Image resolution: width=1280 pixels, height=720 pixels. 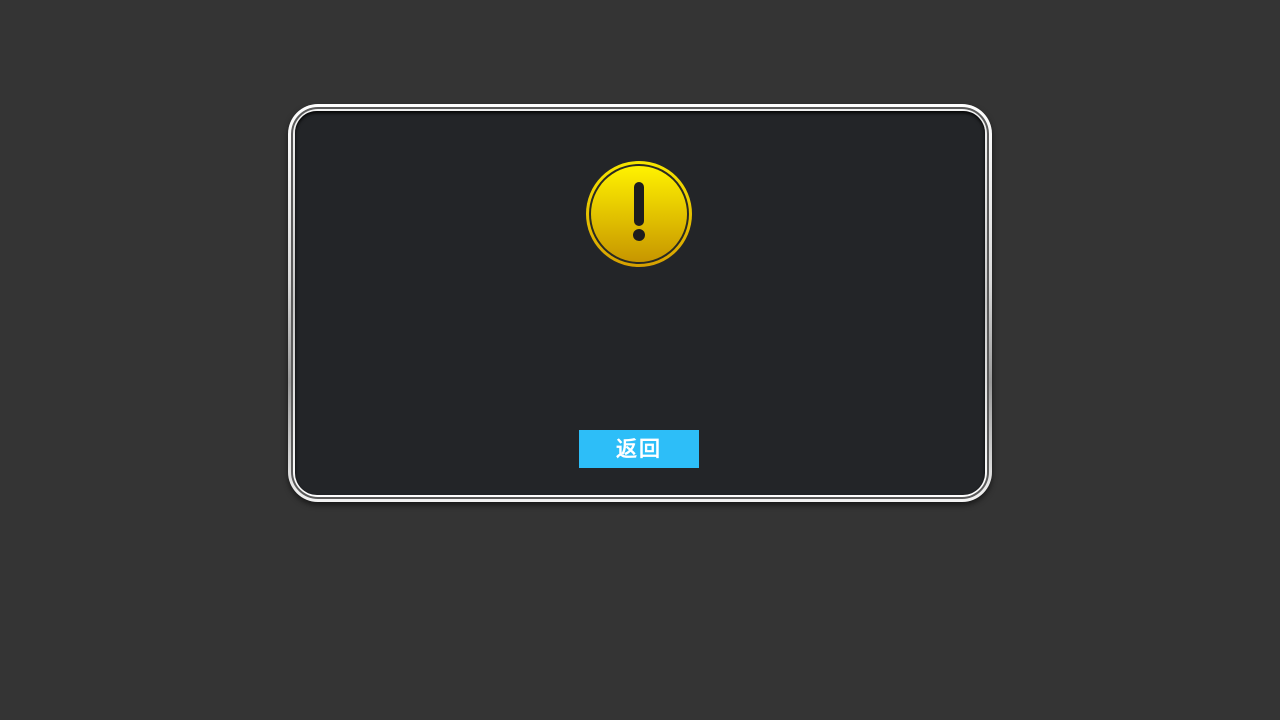 I want to click on back-button: 返回, so click(x=639, y=449).